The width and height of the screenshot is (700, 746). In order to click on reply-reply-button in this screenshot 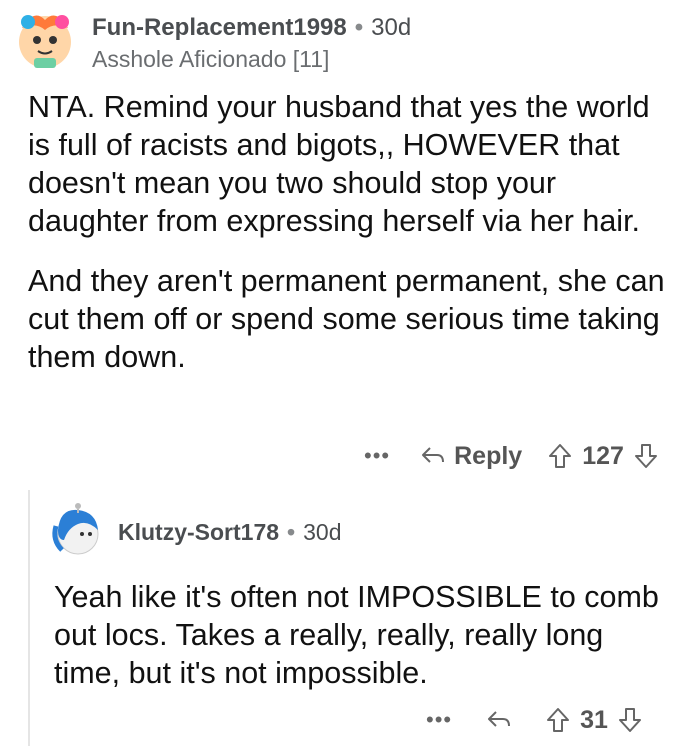, I will do `click(503, 720)`.